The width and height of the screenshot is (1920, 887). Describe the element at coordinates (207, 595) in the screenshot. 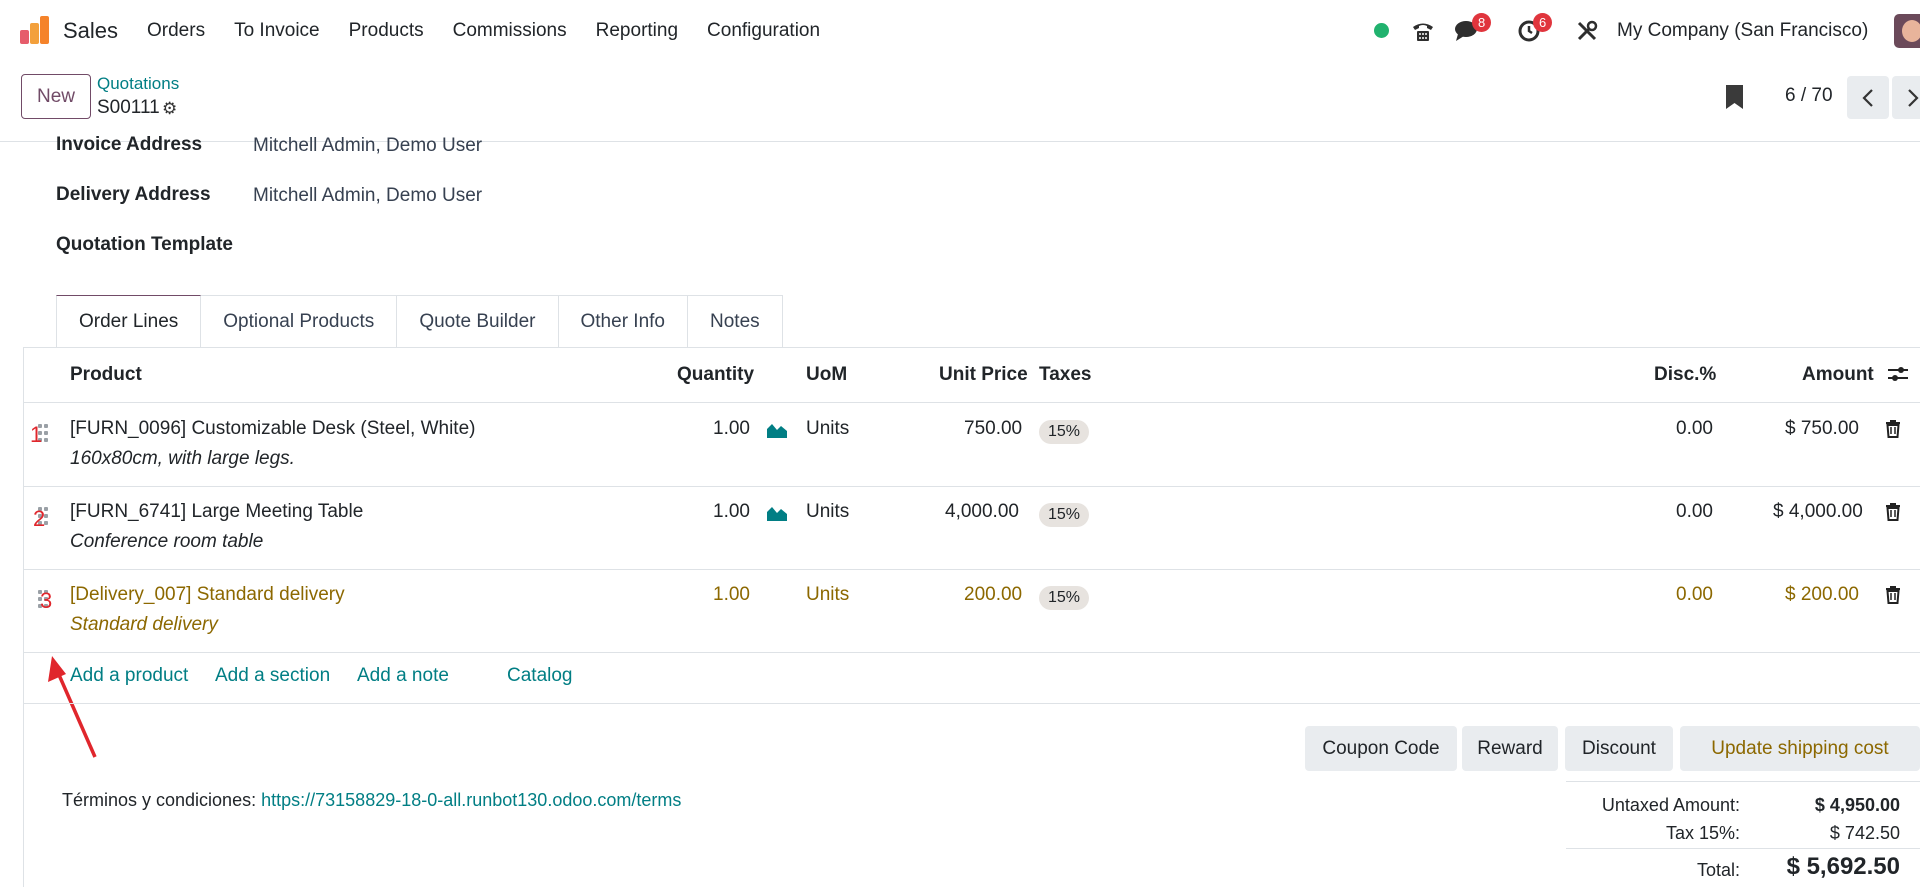

I see `line-product: [Delivery_007] Standard delivery` at that location.